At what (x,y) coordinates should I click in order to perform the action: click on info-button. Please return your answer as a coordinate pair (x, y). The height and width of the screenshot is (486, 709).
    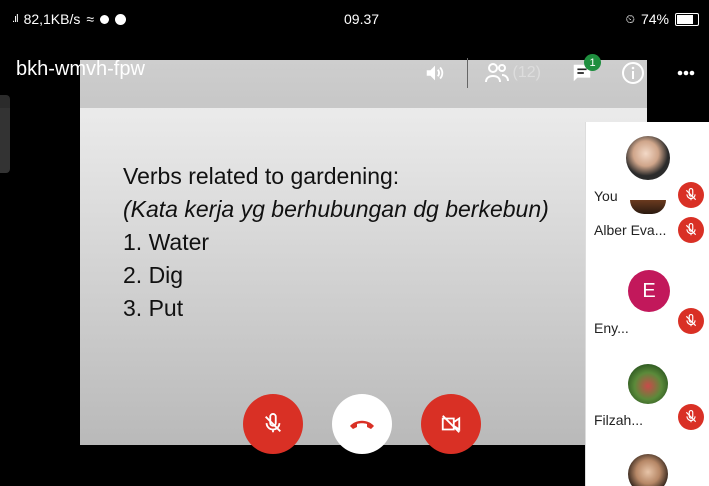
    Looking at the image, I should click on (633, 73).